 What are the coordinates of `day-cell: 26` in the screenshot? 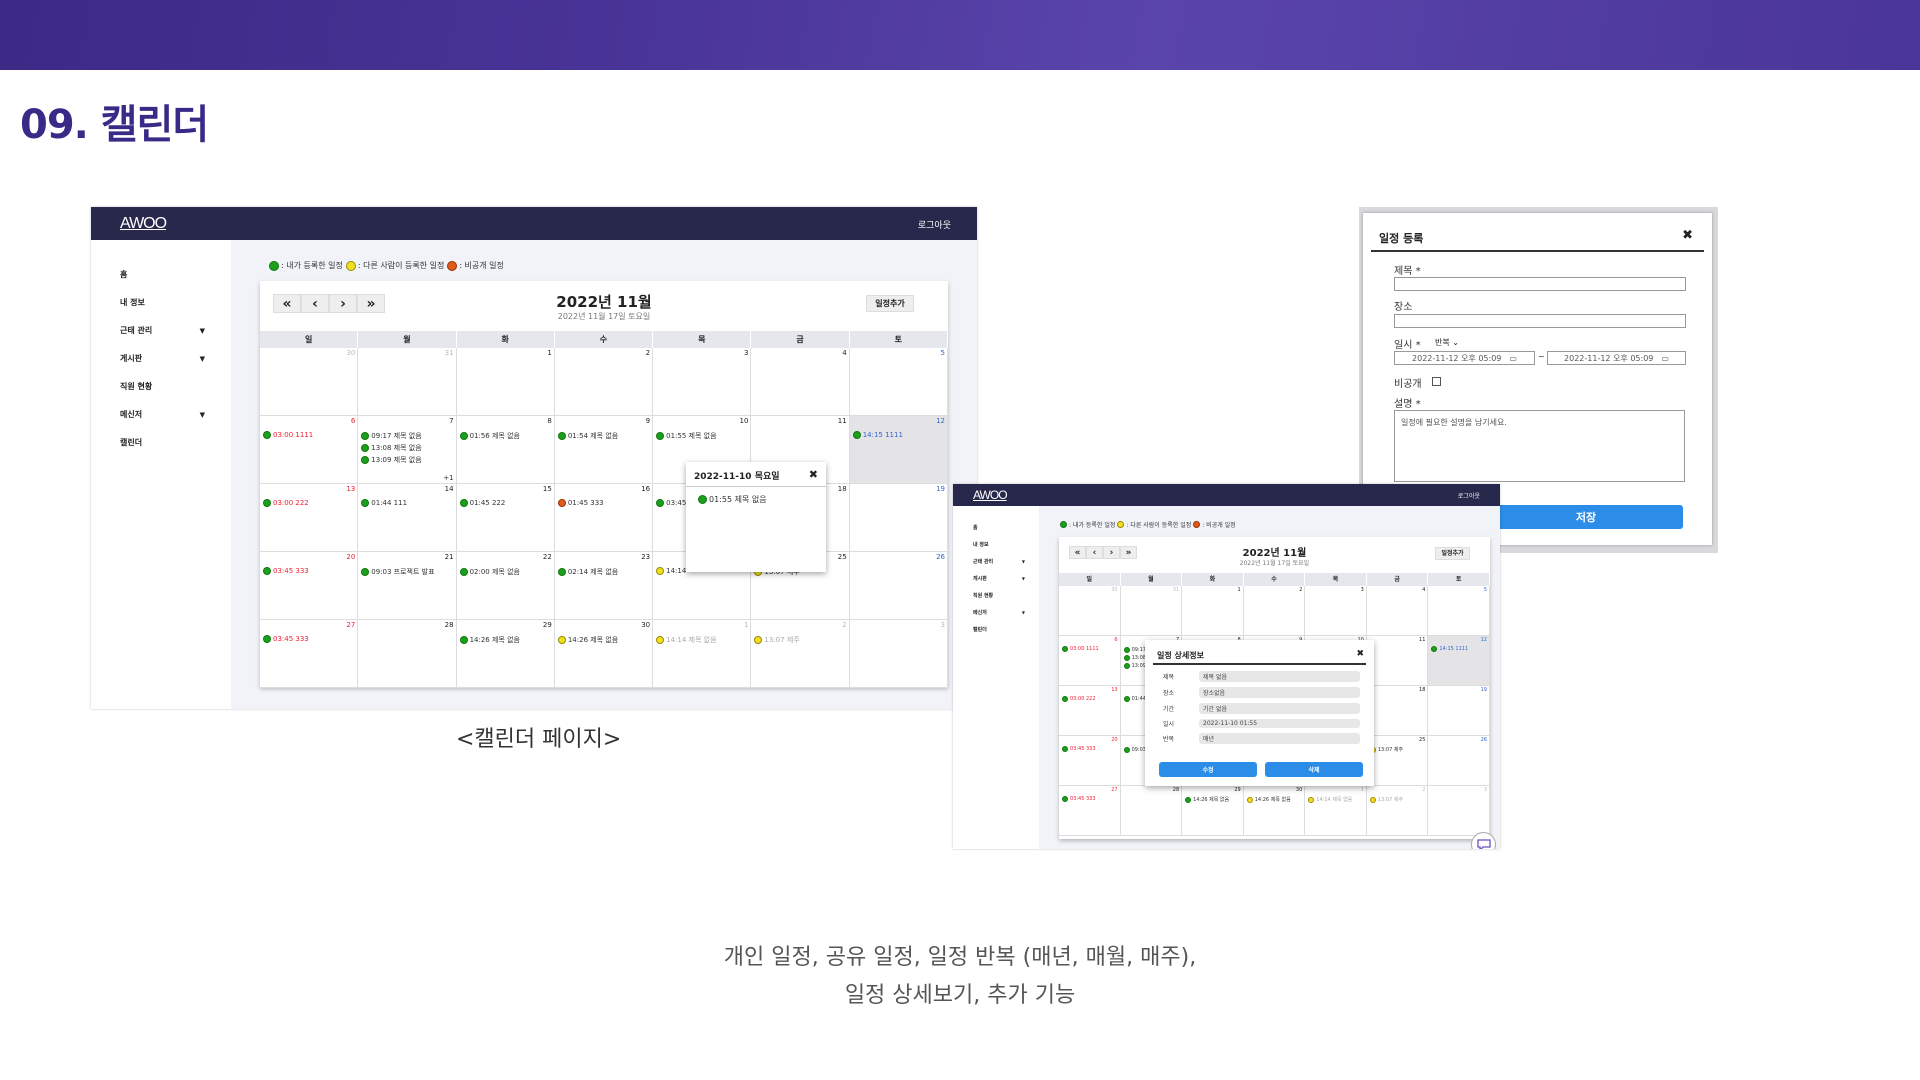 It's located at (1459, 761).